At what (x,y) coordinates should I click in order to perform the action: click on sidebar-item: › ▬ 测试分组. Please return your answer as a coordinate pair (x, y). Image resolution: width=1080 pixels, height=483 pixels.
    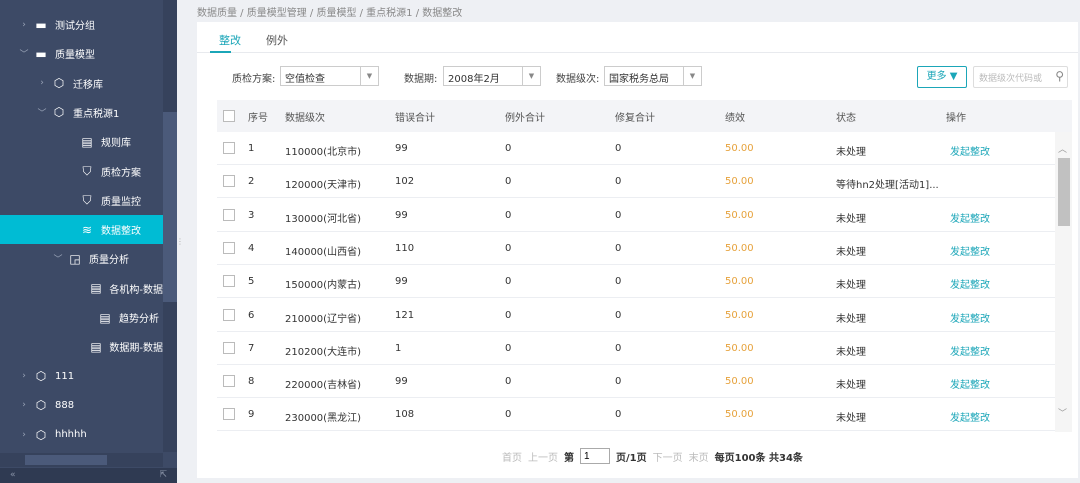
    Looking at the image, I should click on (81, 24).